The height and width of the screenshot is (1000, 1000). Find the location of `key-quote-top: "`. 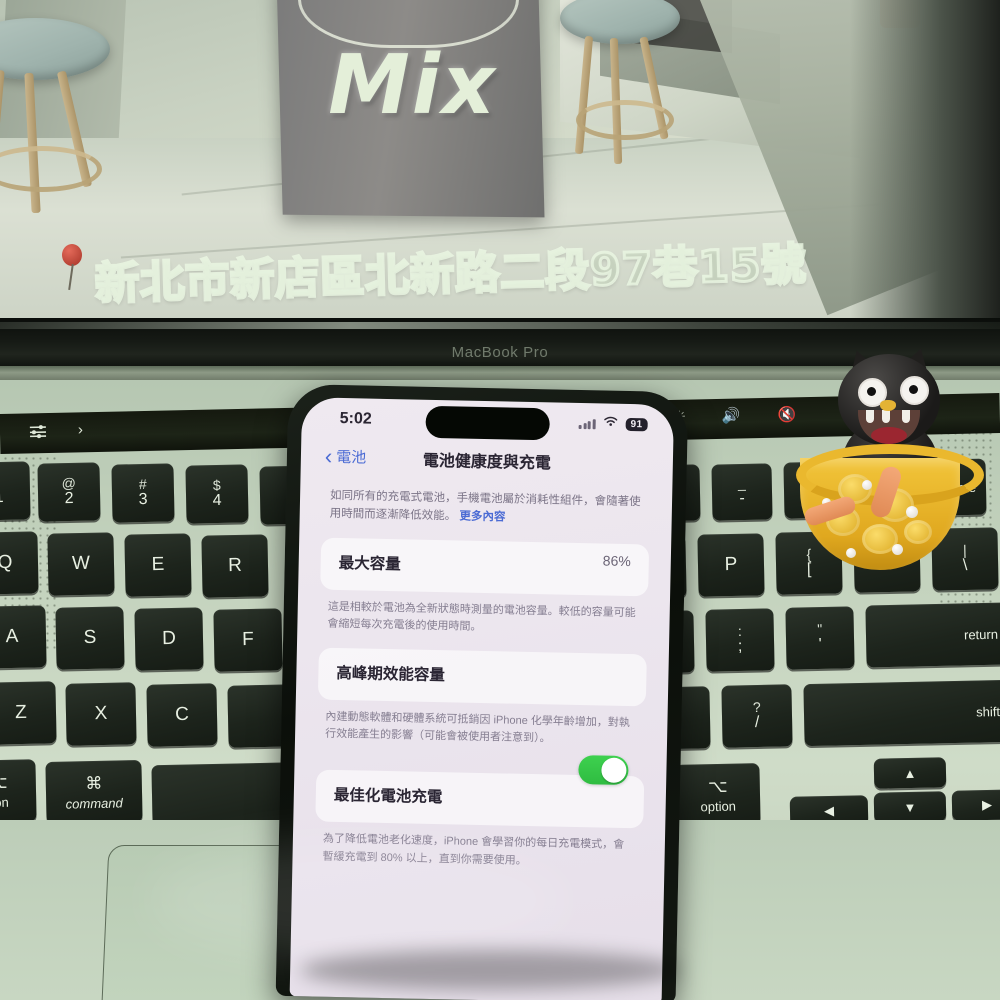

key-quote-top: " is located at coordinates (820, 629).